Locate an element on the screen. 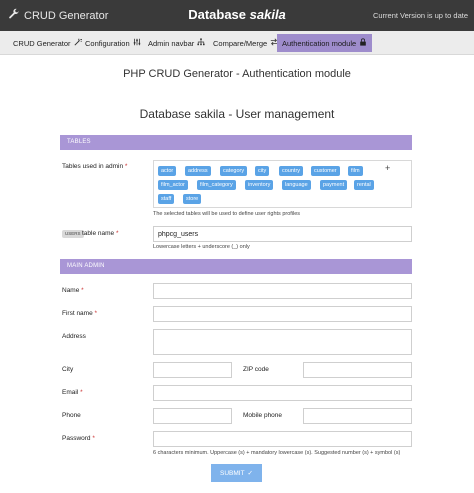 The height and width of the screenshot is (493, 474). zip-code-label: ZIP code is located at coordinates (256, 369).